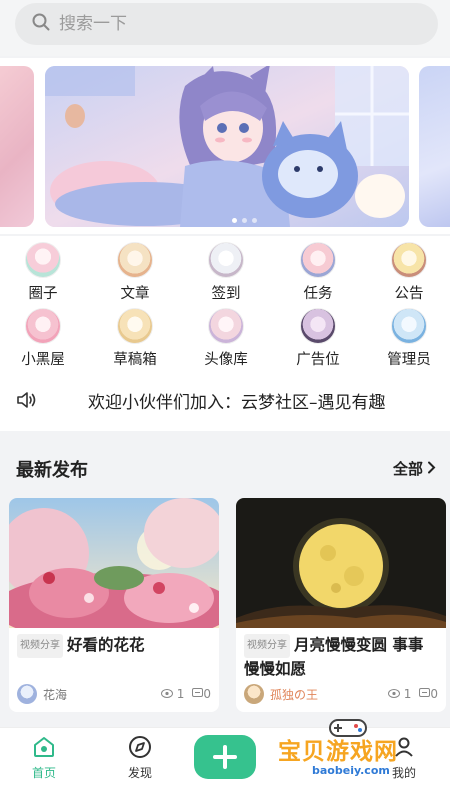  I want to click on grid-item-label: 头像库, so click(226, 360).